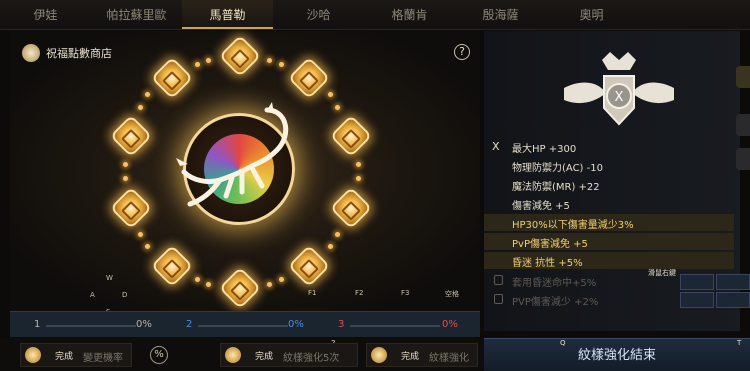 The image size is (750, 371). Describe the element at coordinates (452, 294) in the screenshot. I see `key-space: 空格` at that location.